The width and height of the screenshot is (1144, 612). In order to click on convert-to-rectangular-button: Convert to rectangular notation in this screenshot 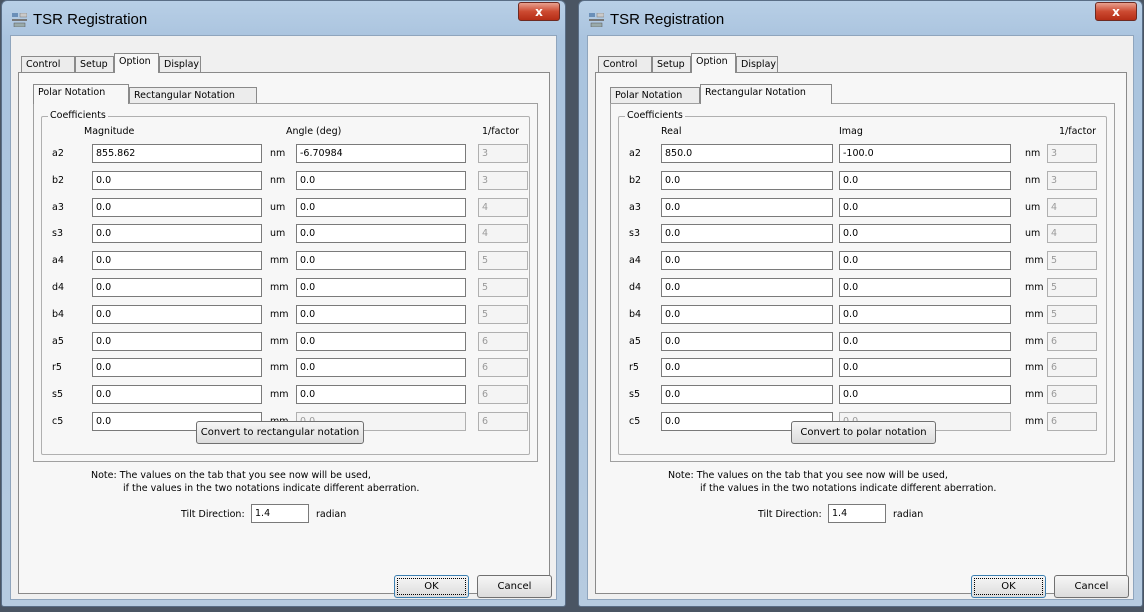, I will do `click(280, 432)`.